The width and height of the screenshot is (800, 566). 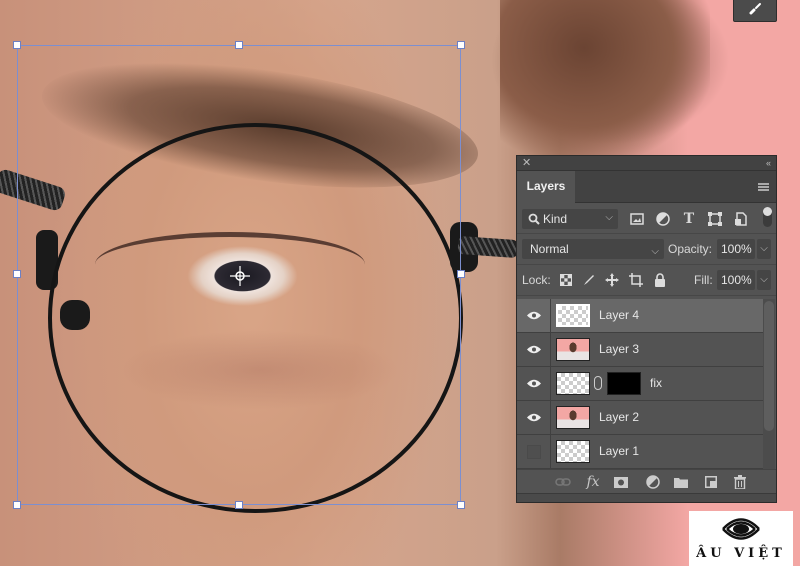 What do you see at coordinates (619, 417) in the screenshot?
I see `layer-name: Layer 2` at bounding box center [619, 417].